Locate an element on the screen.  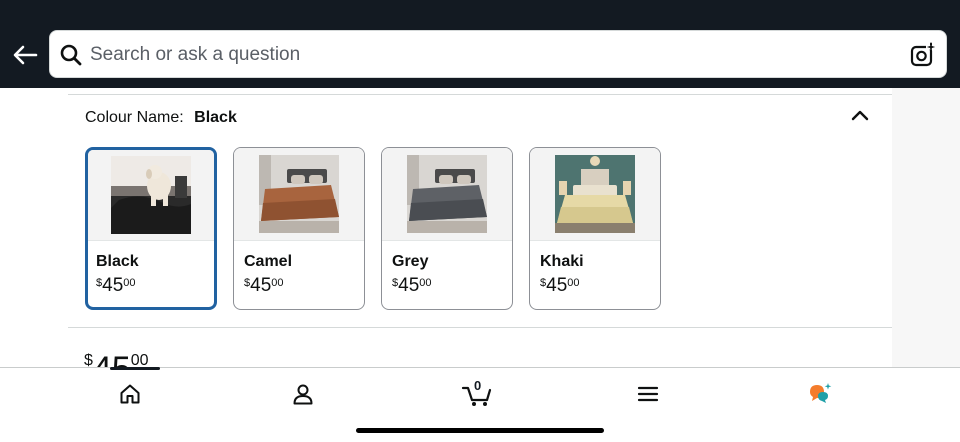
search-icon is located at coordinates (71, 55).